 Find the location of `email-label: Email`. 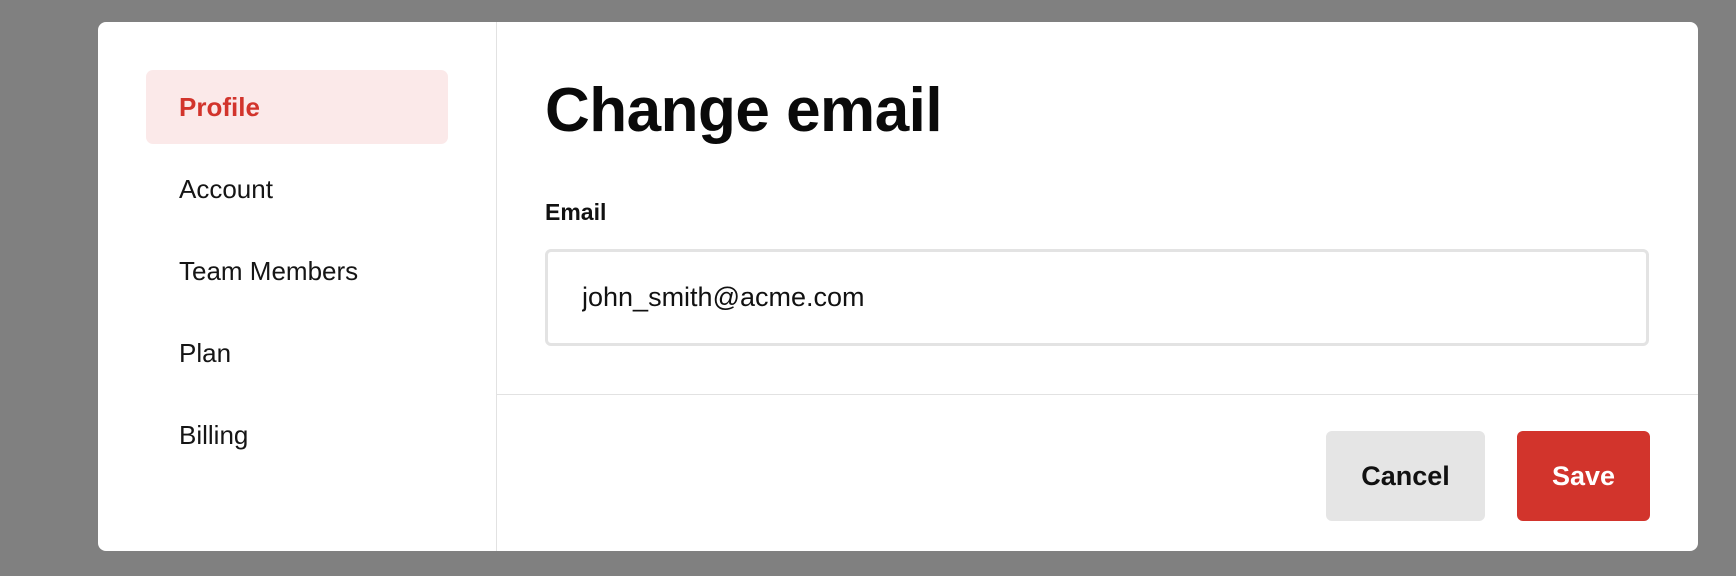

email-label: Email is located at coordinates (576, 212).